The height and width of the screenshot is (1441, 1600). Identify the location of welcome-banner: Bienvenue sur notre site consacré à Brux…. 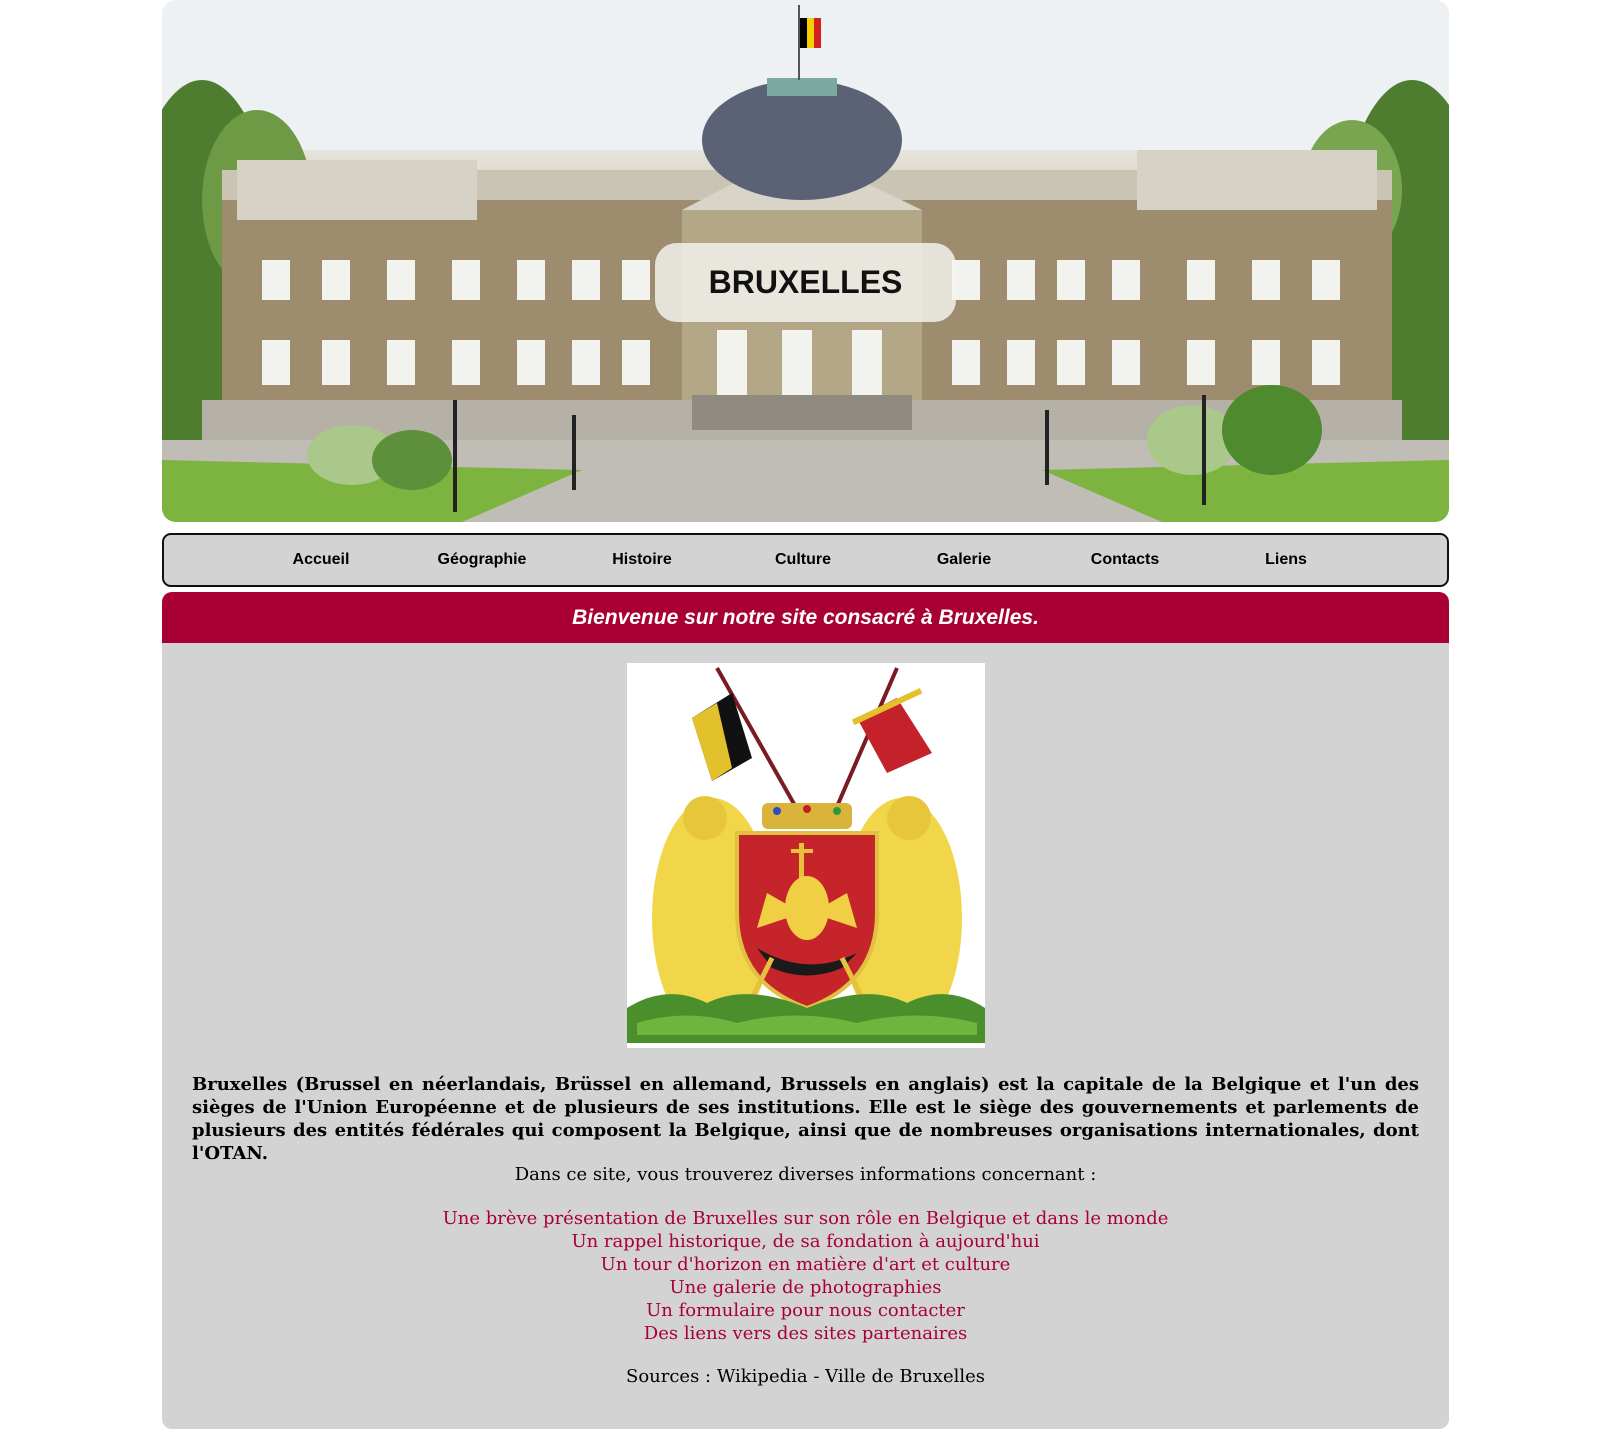
(805, 617).